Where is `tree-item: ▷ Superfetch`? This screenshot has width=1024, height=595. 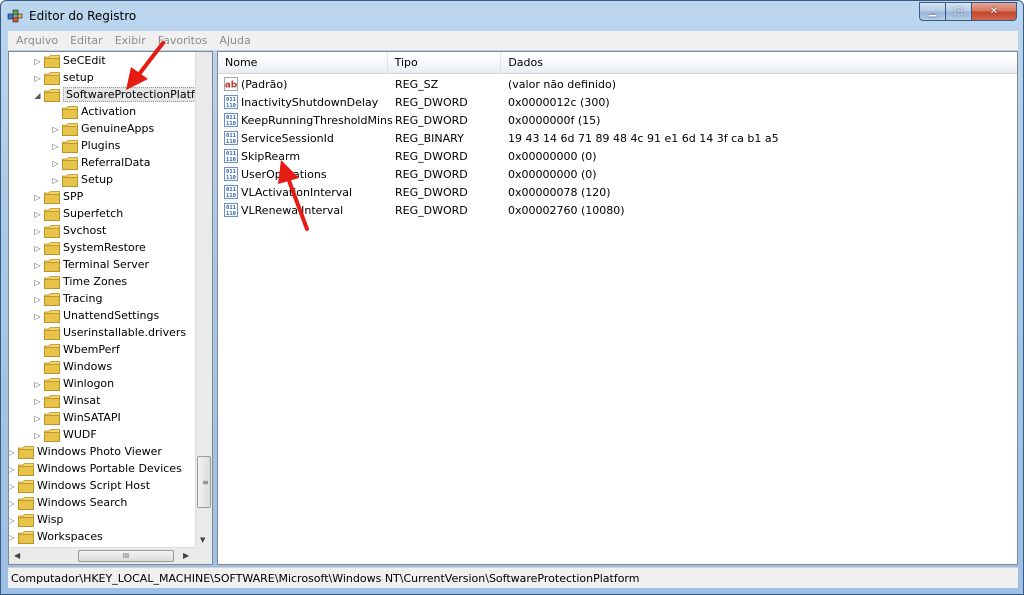 tree-item: ▷ Superfetch is located at coordinates (104, 214).